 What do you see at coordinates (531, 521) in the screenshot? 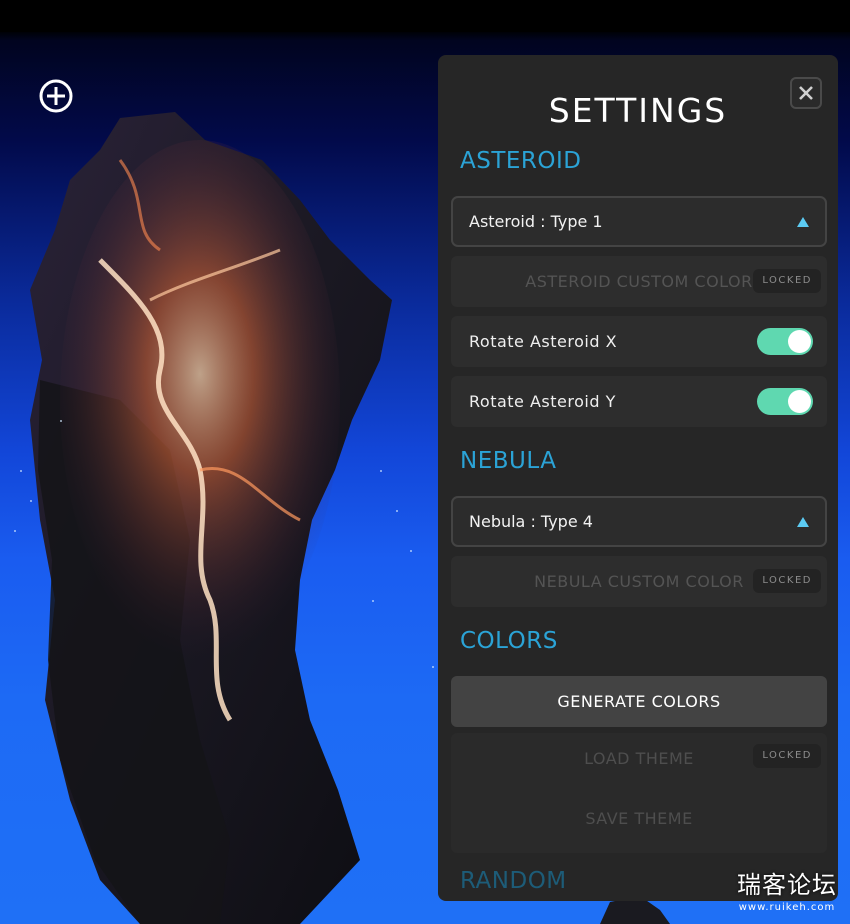
I see `dropdown-value: Nebula : Type 4` at bounding box center [531, 521].